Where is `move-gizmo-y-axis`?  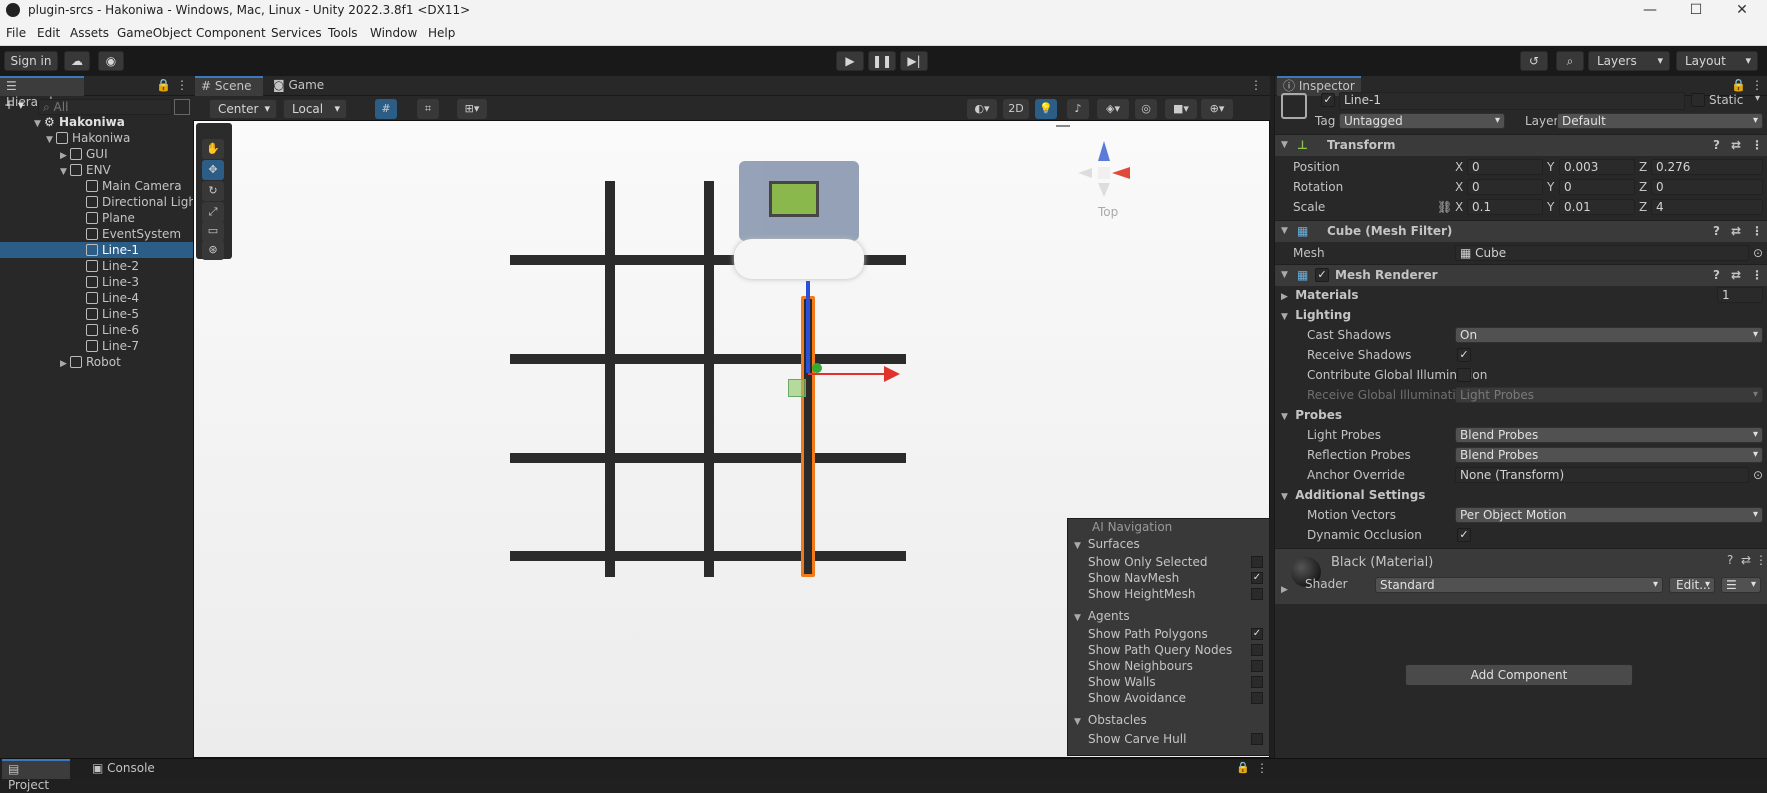 move-gizmo-y-axis is located at coordinates (808, 327).